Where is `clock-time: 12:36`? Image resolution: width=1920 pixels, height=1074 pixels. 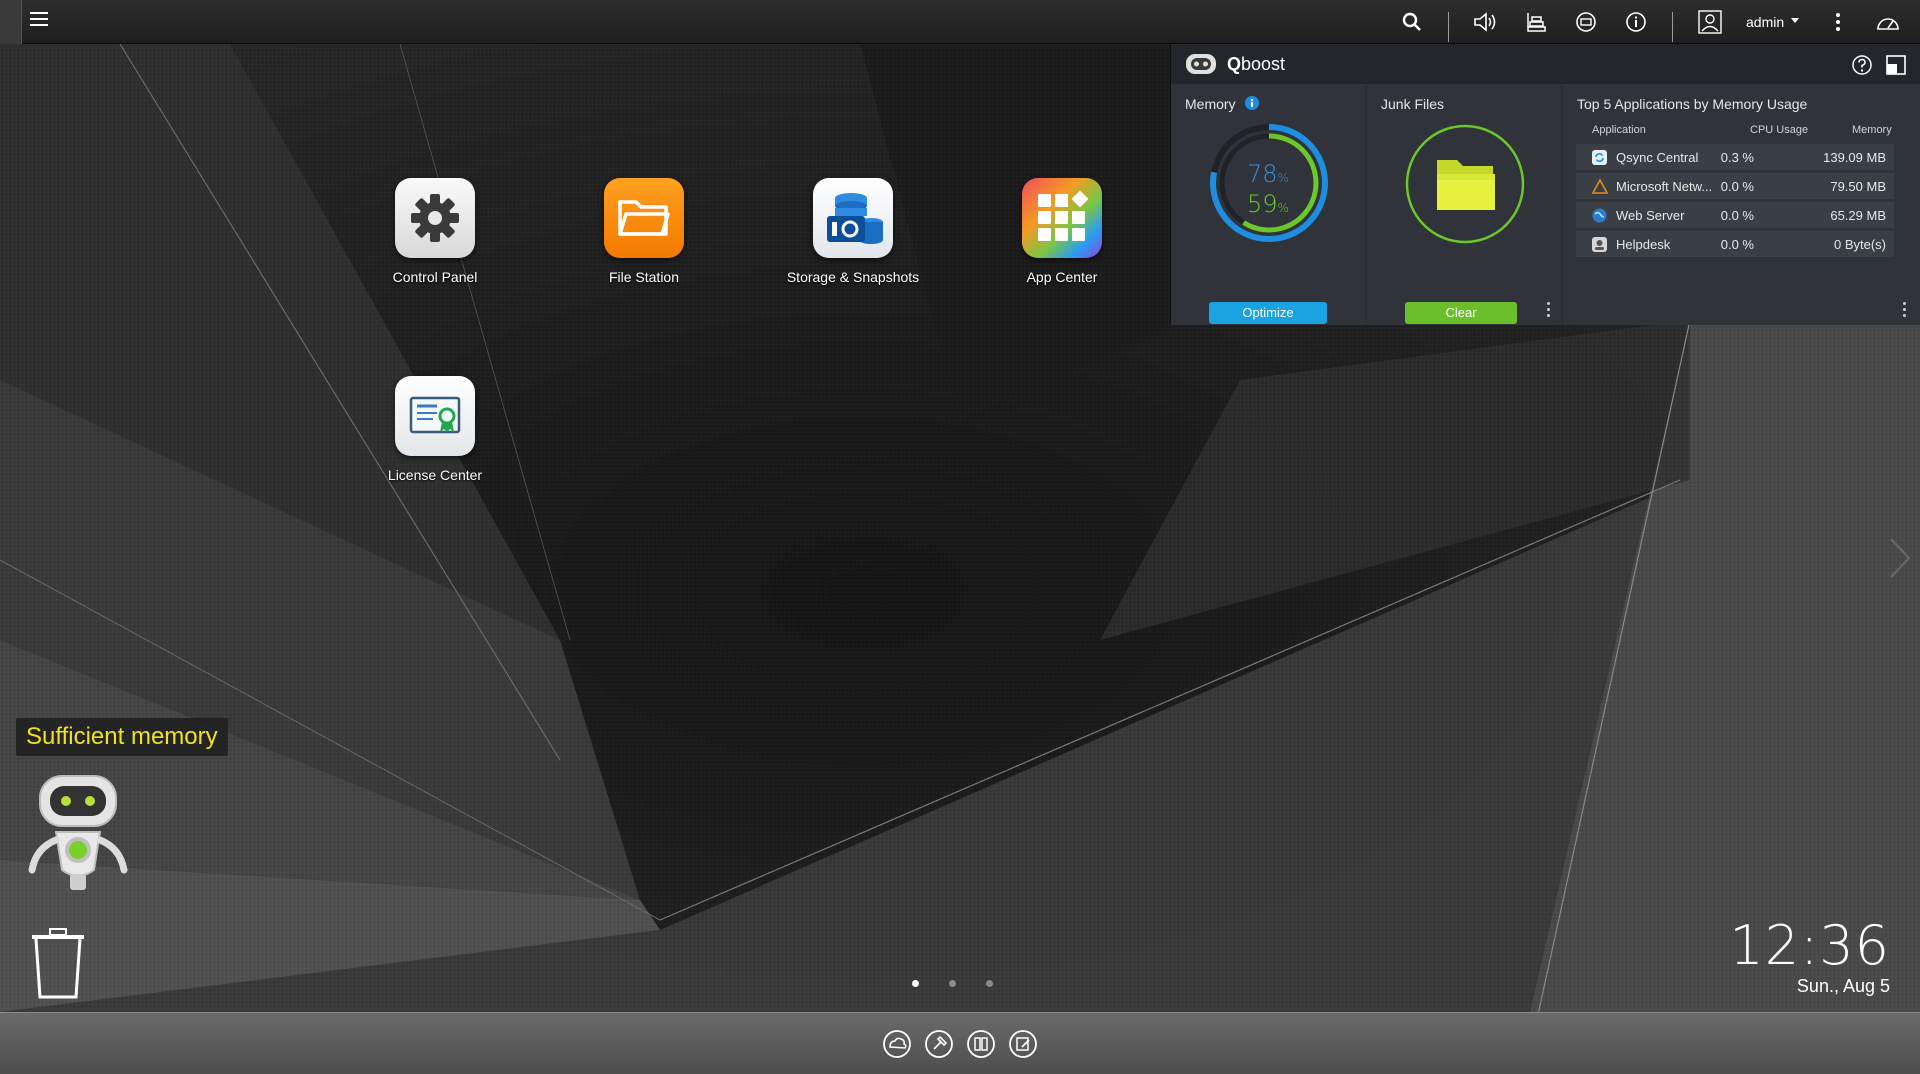
clock-time: 12:36 is located at coordinates (1809, 945).